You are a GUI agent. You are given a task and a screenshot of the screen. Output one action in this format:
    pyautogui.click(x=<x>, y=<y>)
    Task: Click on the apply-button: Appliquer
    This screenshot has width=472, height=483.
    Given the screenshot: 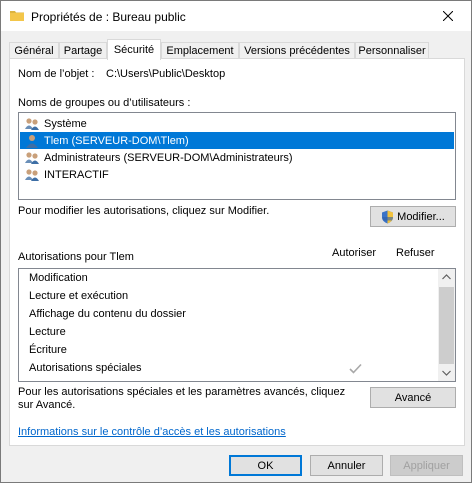 What is the action you would take?
    pyautogui.click(x=426, y=465)
    